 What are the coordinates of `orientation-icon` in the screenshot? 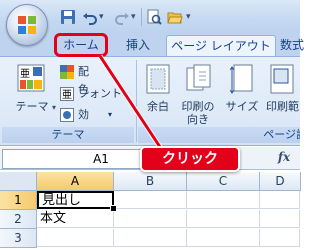 It's located at (198, 77).